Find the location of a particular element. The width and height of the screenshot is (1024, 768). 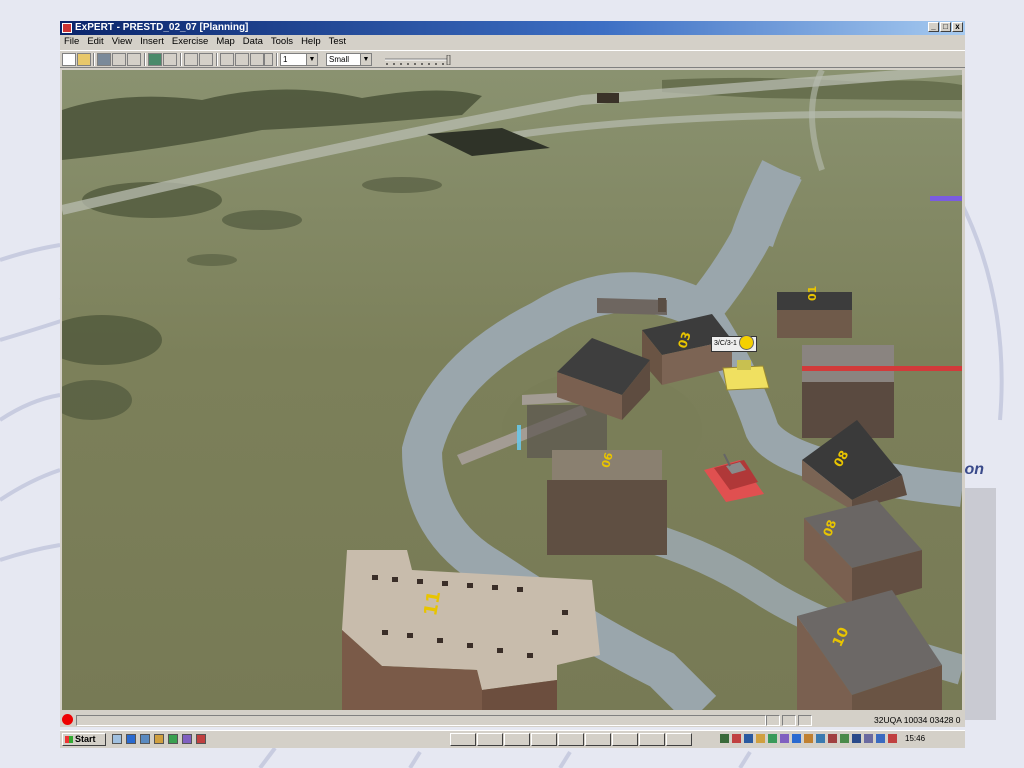

status-message is located at coordinates (421, 720).